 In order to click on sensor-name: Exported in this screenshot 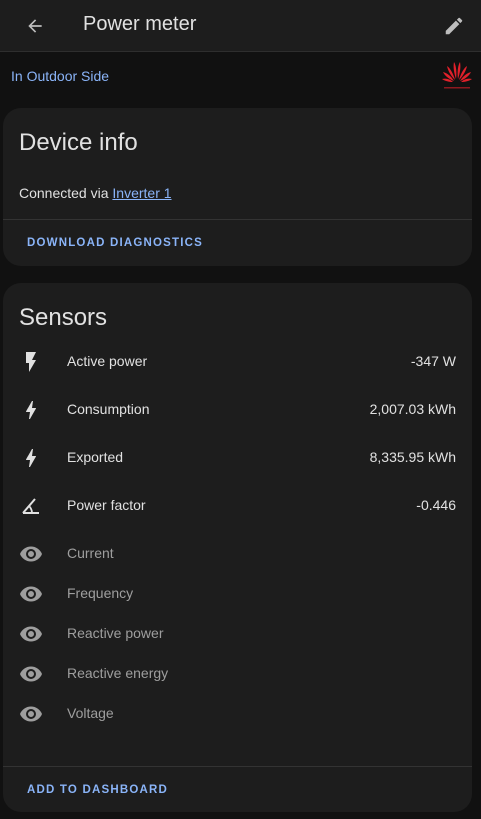, I will do `click(95, 457)`.